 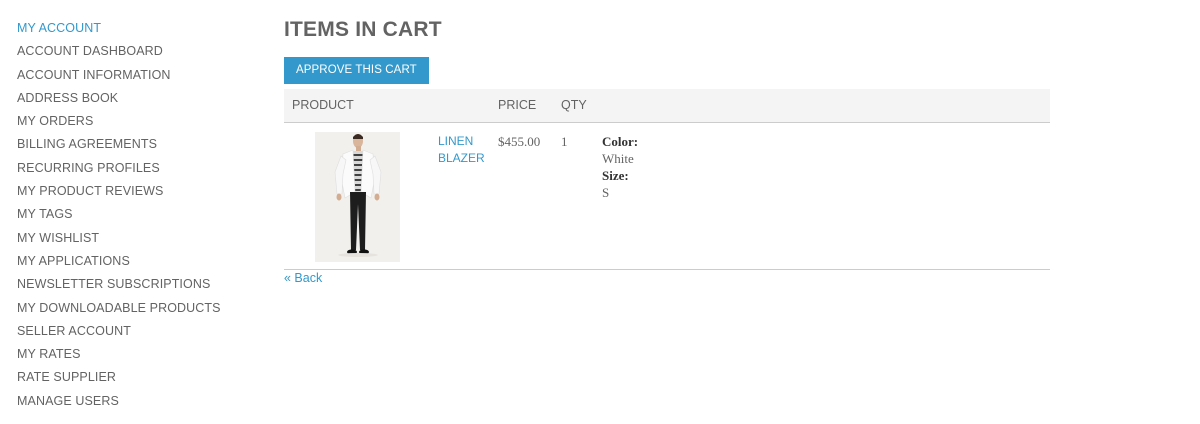 I want to click on sidebar-item-my-wishlist: MY WISHLIST, so click(x=137, y=238).